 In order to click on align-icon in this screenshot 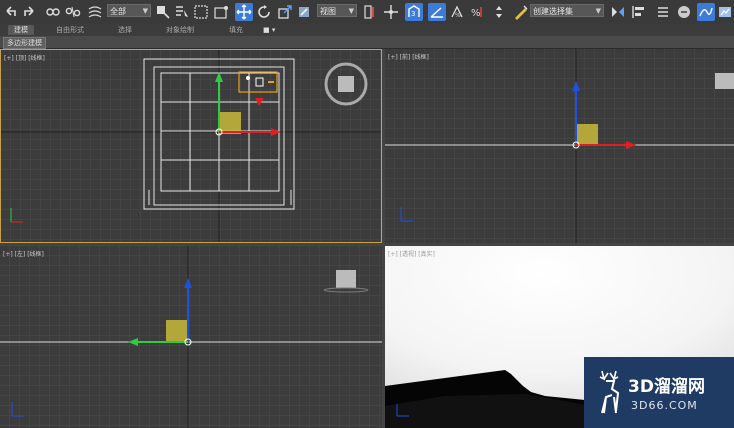, I will do `click(639, 12)`.